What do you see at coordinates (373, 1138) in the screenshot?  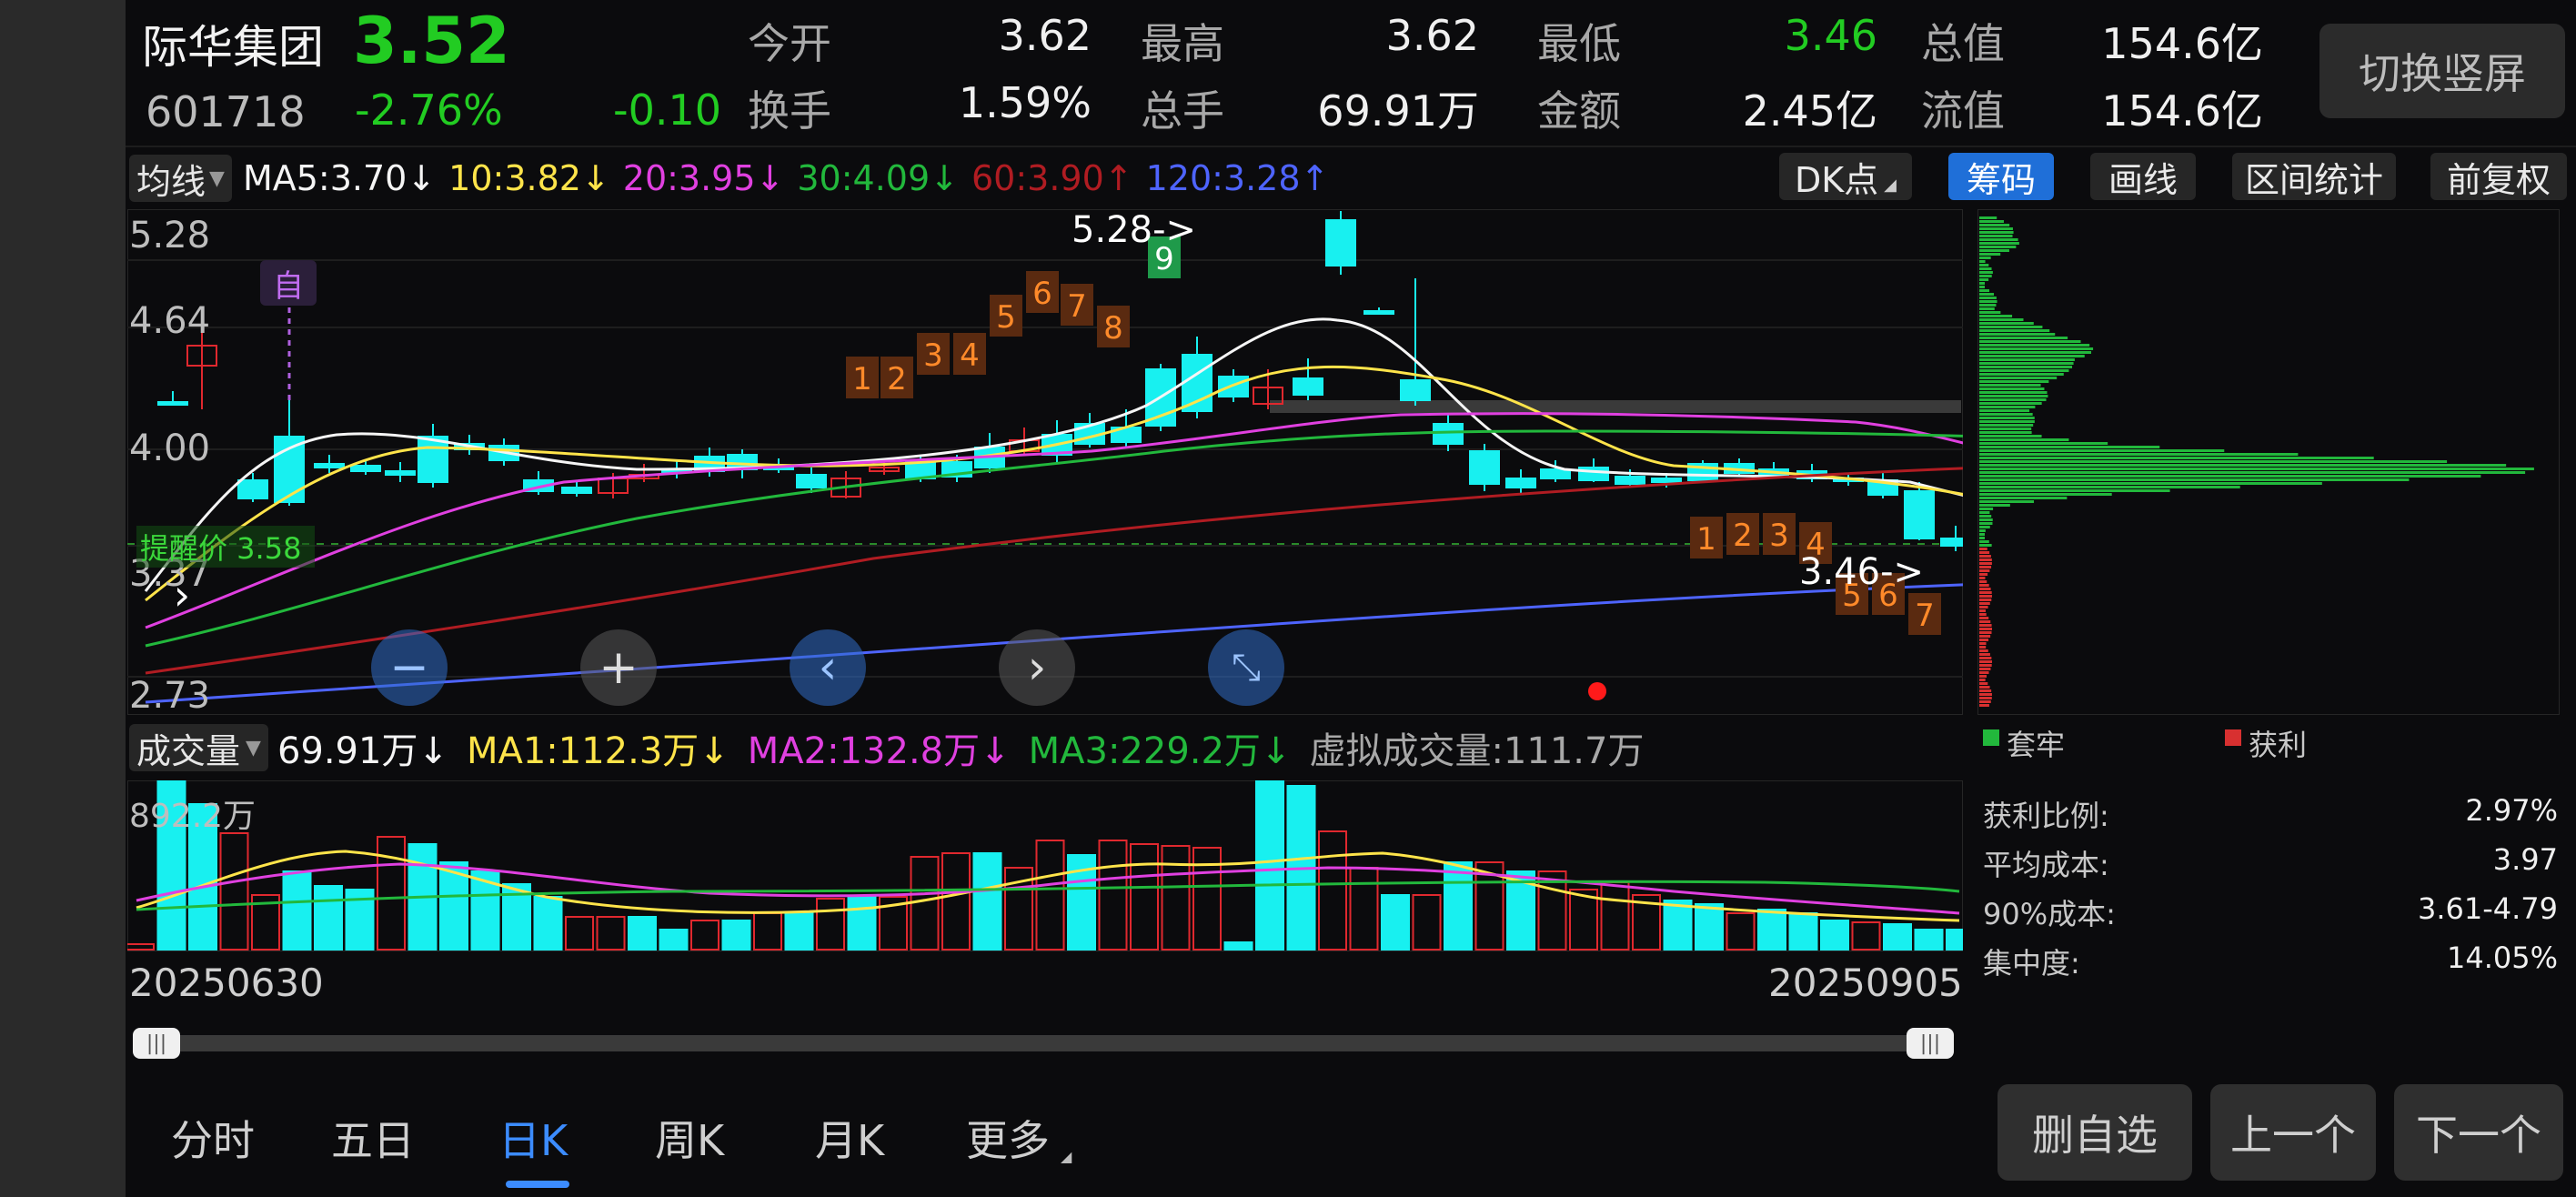 I see `period-tab: 五日` at bounding box center [373, 1138].